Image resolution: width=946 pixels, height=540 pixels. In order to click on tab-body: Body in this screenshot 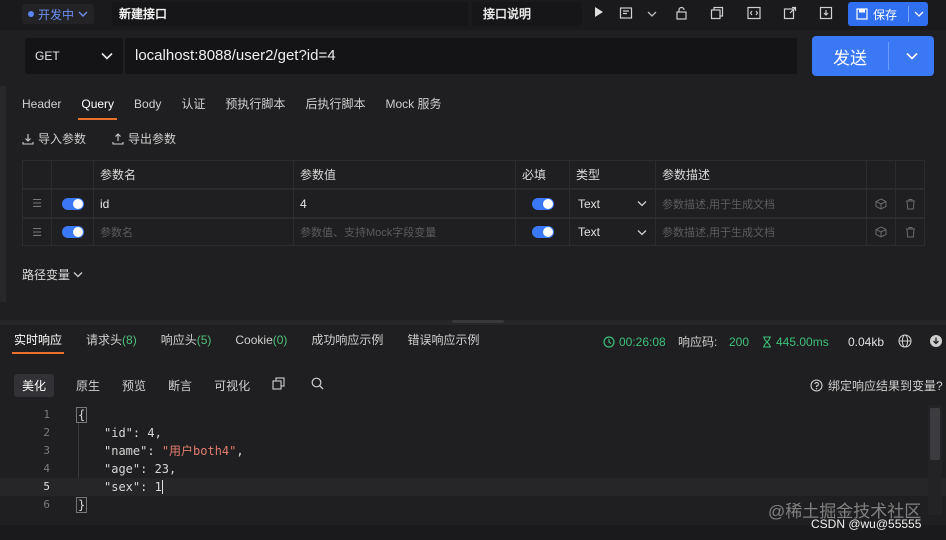, I will do `click(147, 107)`.